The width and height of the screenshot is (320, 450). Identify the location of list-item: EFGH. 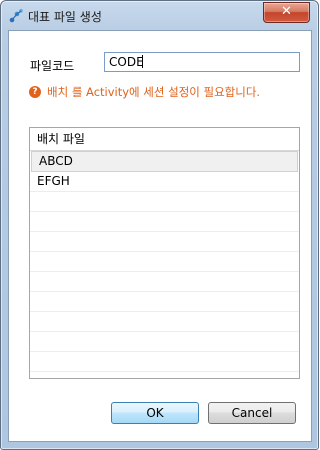
(164, 182).